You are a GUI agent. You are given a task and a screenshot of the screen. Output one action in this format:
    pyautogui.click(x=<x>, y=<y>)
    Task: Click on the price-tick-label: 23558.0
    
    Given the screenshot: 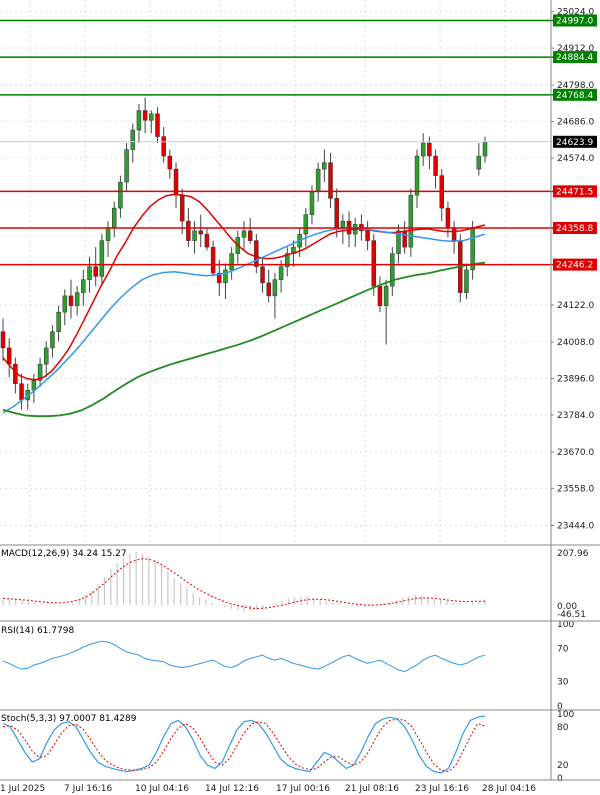 What is the action you would take?
    pyautogui.click(x=575, y=489)
    